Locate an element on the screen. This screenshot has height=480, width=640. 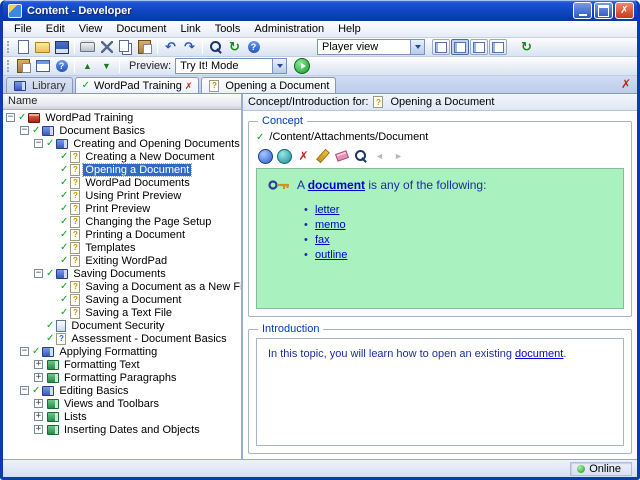
tab-library: Library is located at coordinates (39, 85).